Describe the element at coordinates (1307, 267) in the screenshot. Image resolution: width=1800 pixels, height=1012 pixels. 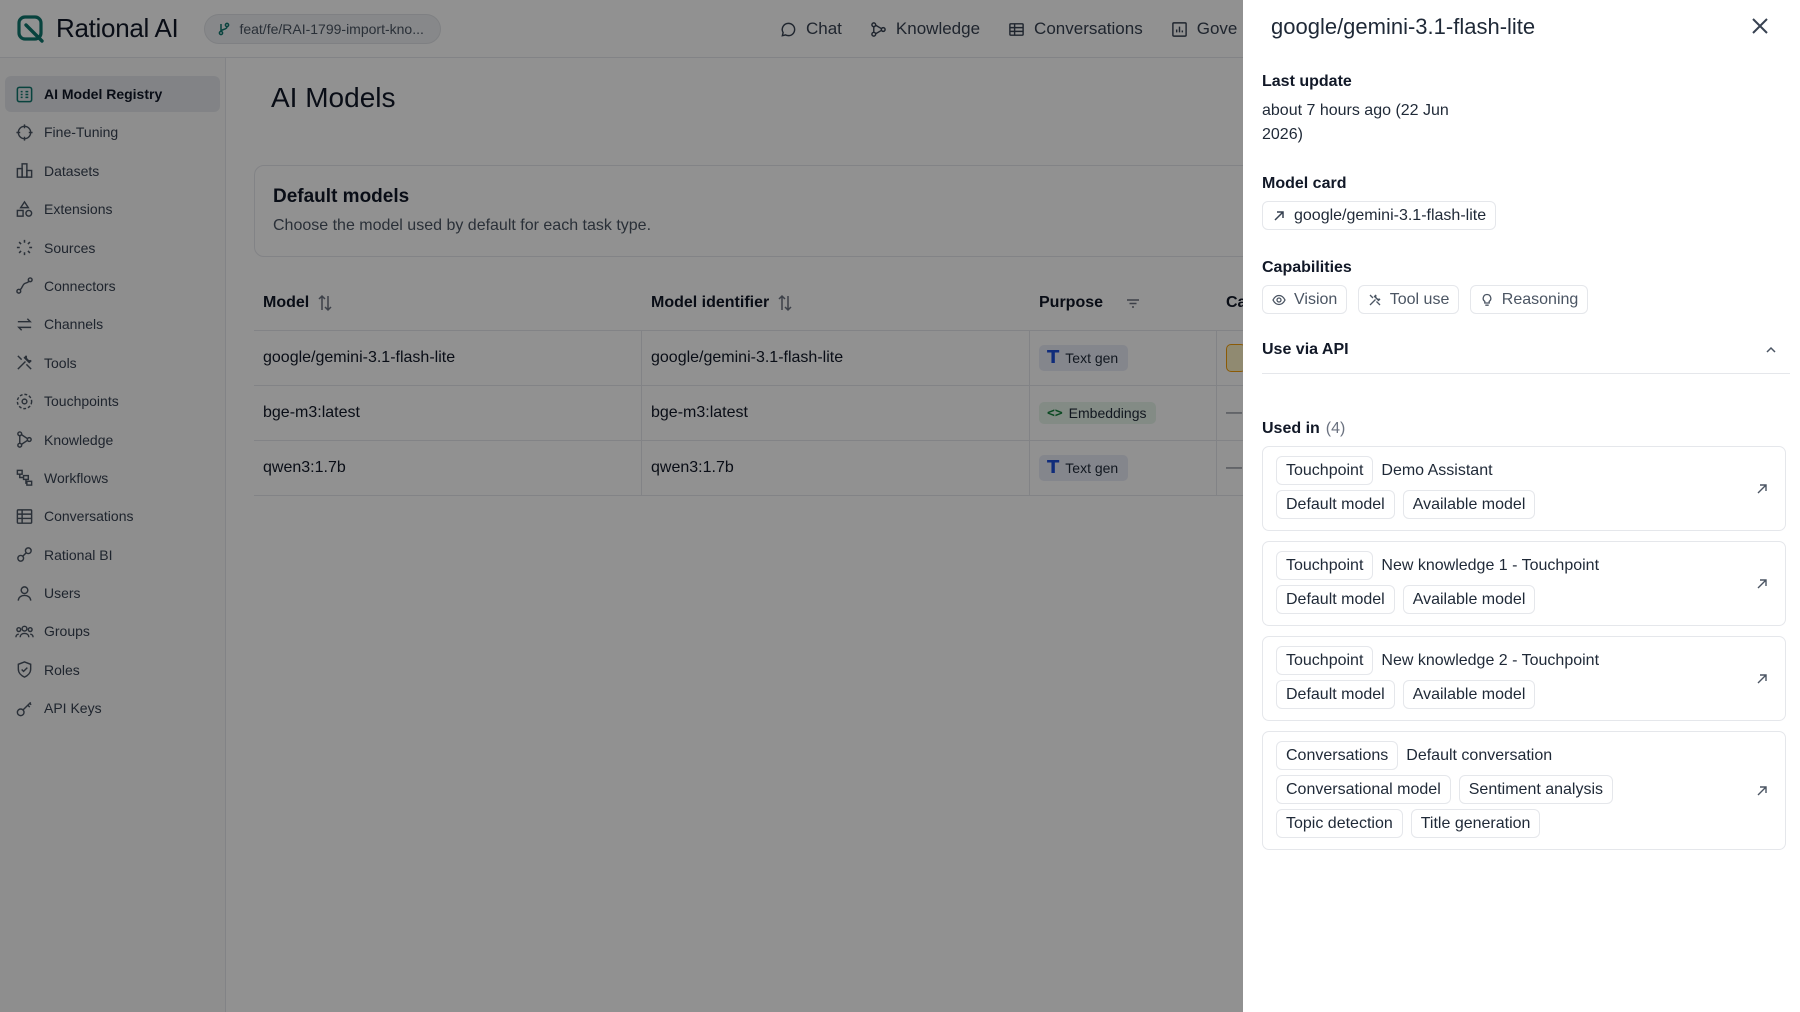
I see `capabilities-label: Capabilities` at that location.